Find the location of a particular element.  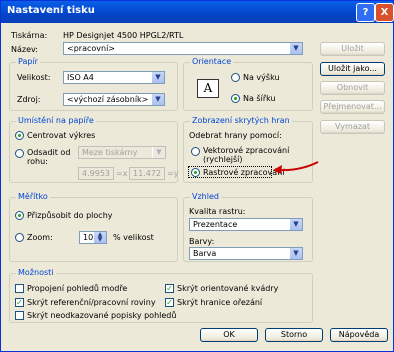

placement-group-title: Umístění na papíře is located at coordinates (56, 120).